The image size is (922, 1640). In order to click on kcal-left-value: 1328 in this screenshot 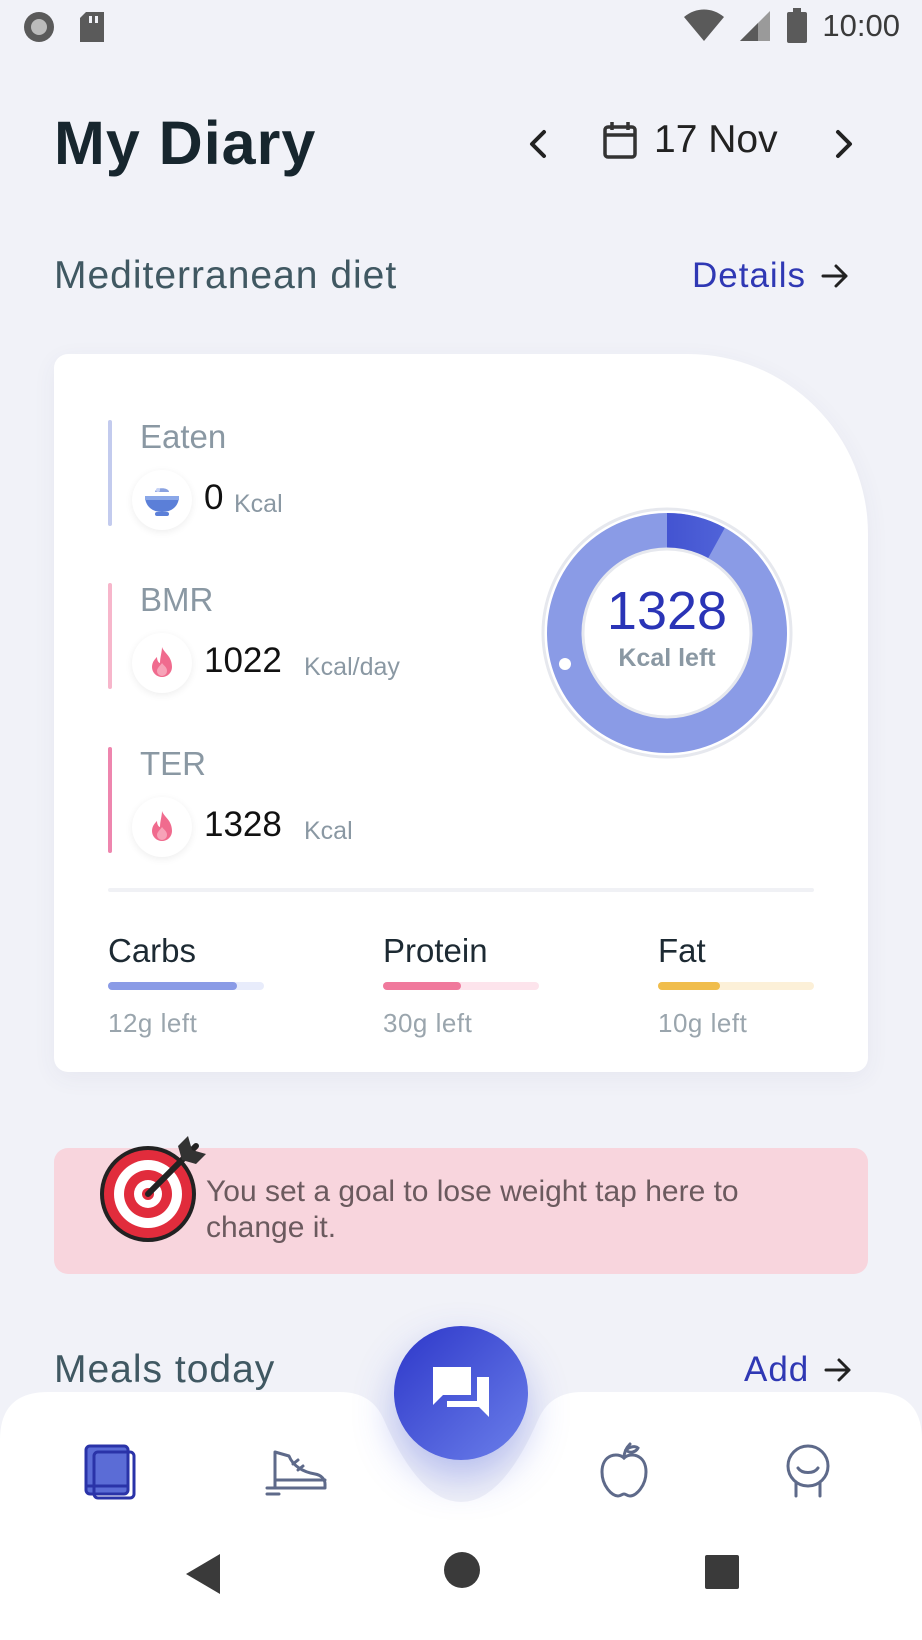, I will do `click(667, 611)`.